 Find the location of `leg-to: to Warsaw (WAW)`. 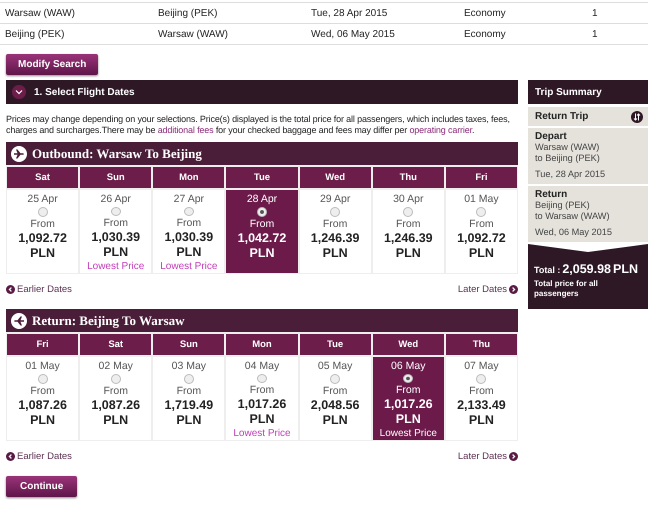

leg-to: to Warsaw (WAW) is located at coordinates (573, 216).